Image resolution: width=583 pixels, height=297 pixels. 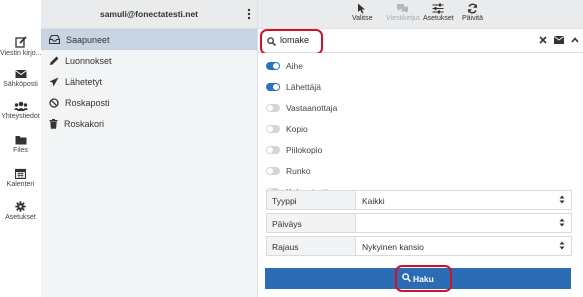 What do you see at coordinates (20, 184) in the screenshot?
I see `rail-calendar-label: Kalenteri` at bounding box center [20, 184].